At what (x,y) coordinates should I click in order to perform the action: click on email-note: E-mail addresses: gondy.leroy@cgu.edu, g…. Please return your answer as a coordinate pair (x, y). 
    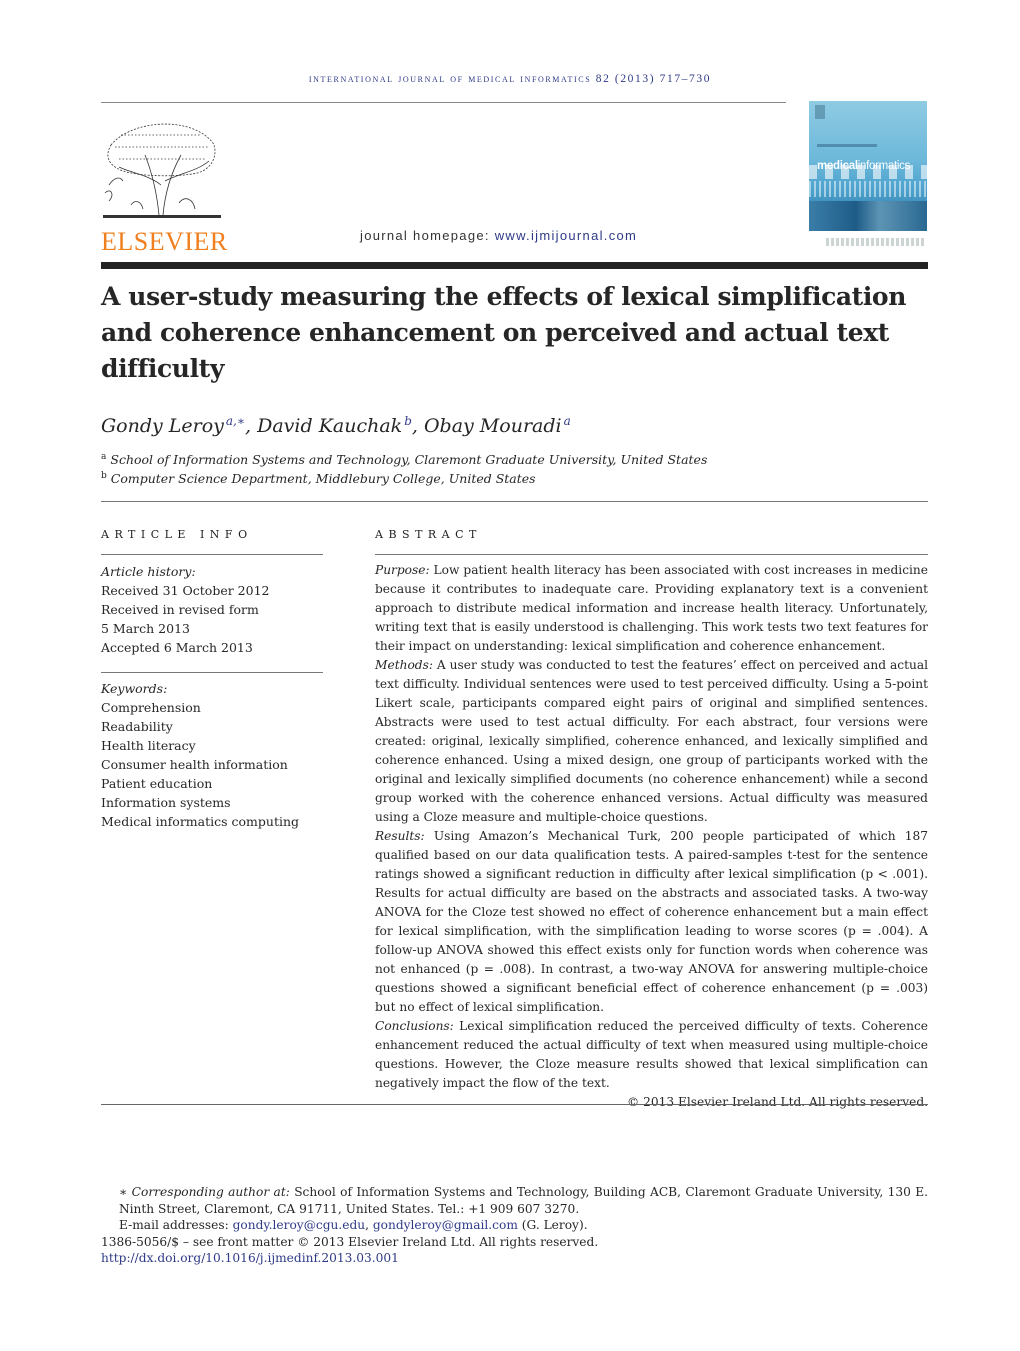
    Looking at the image, I should click on (514, 1225).